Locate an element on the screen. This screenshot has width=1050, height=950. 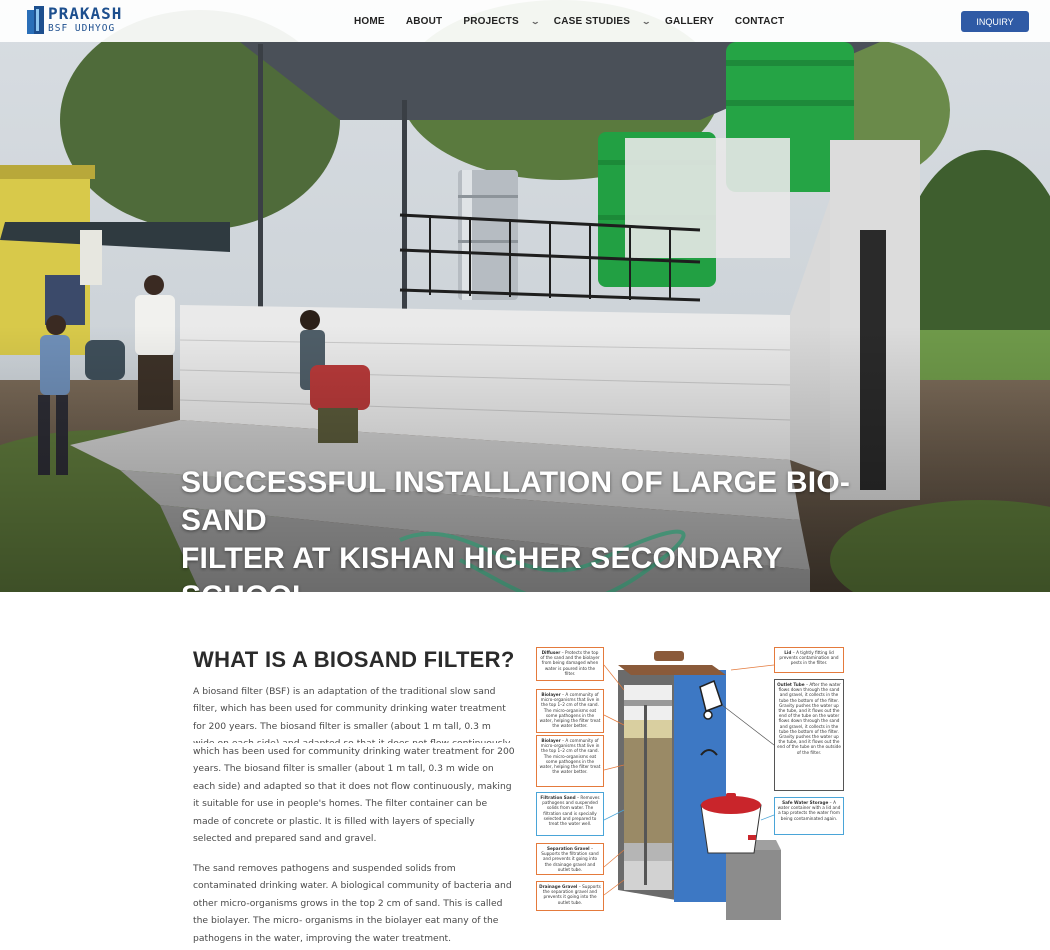
nav-contact-label: CONTACT is located at coordinates (759, 21).